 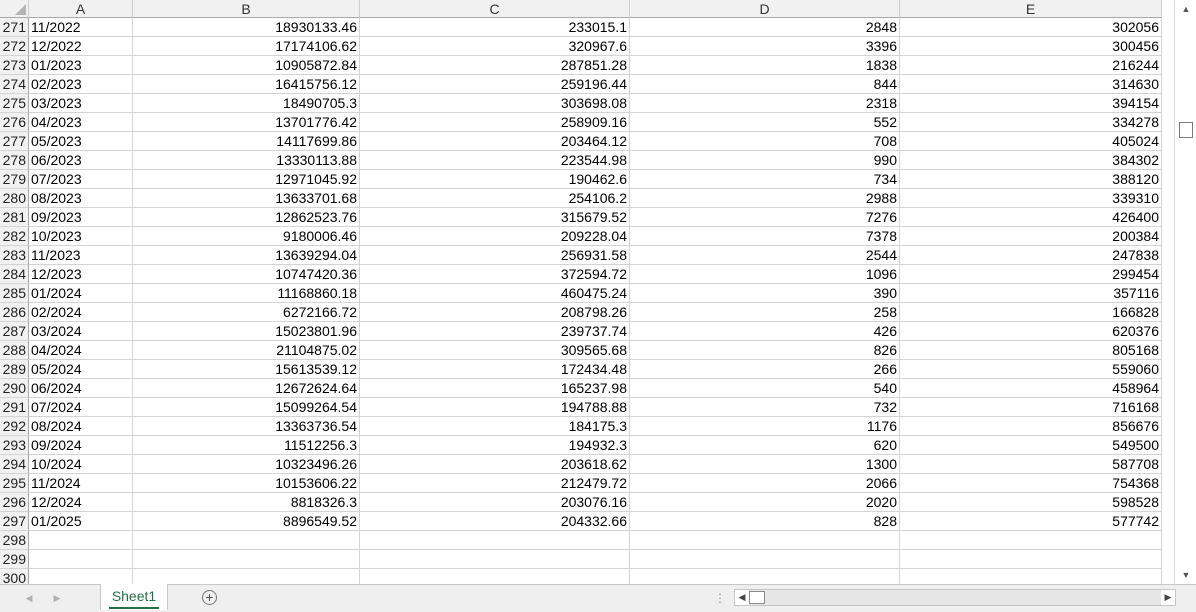 I want to click on cell-b: 15613539.12, so click(x=246, y=369).